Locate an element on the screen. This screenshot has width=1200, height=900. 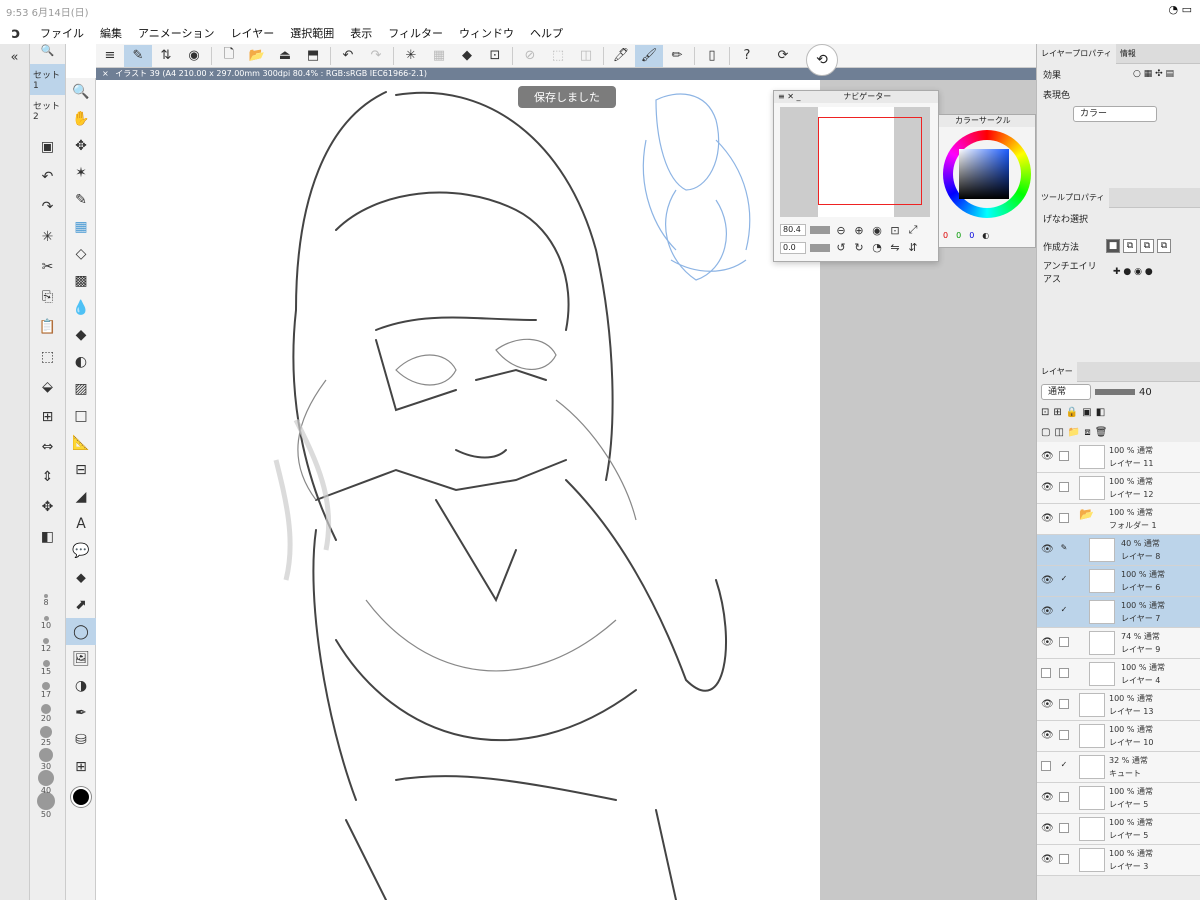
flip-h-icon: ⇋ is located at coordinates (895, 247).